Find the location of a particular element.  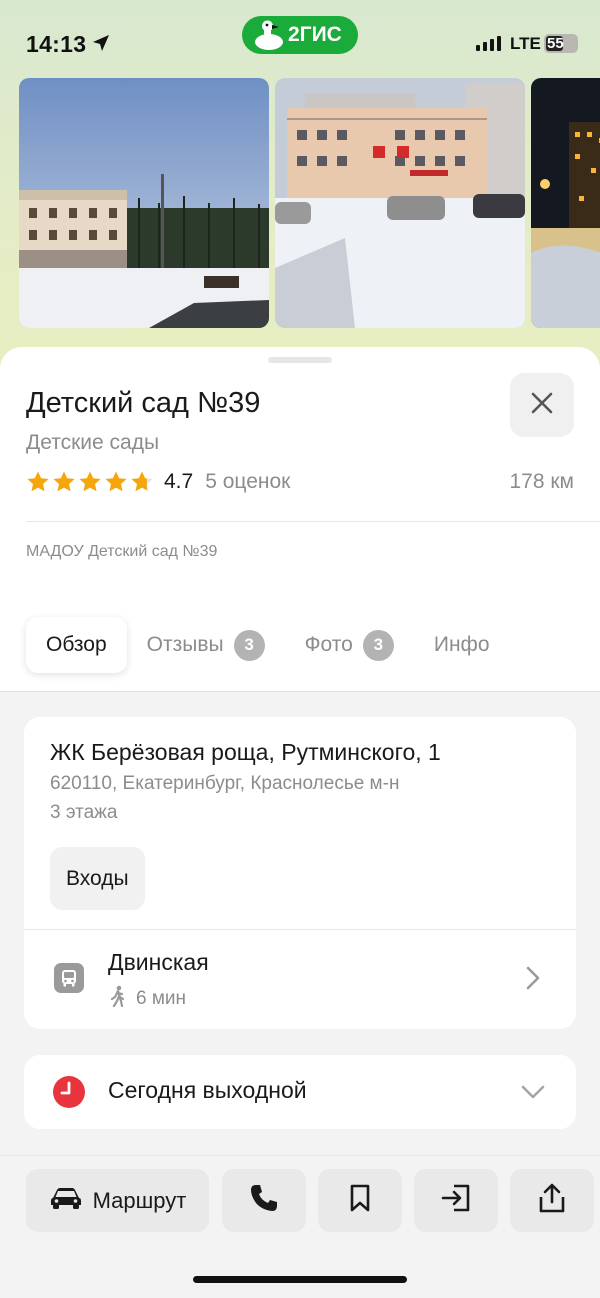

tab-photos: Фото 3 is located at coordinates (349, 645).